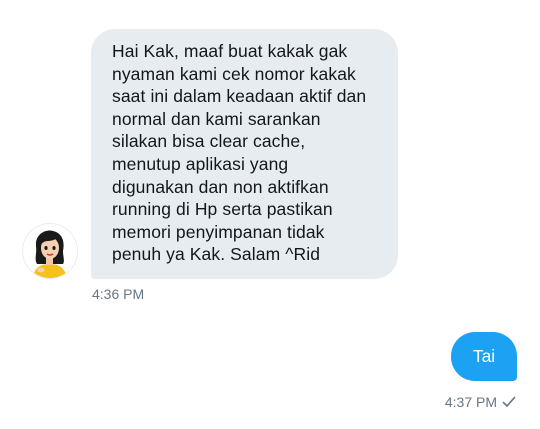 This screenshot has width=540, height=429. I want to click on sent-message-timestamp: 4:37 PM, so click(470, 402).